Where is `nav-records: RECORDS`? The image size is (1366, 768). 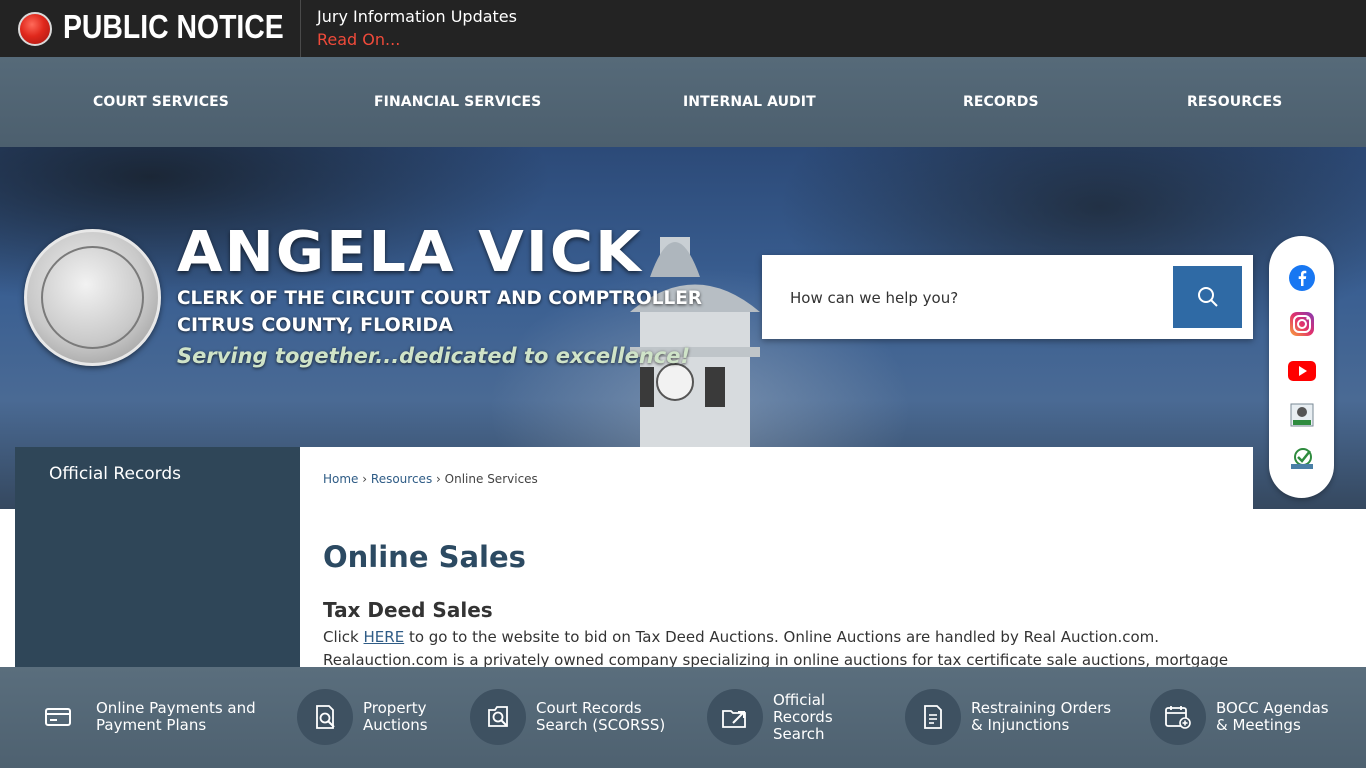 nav-records: RECORDS is located at coordinates (1001, 102).